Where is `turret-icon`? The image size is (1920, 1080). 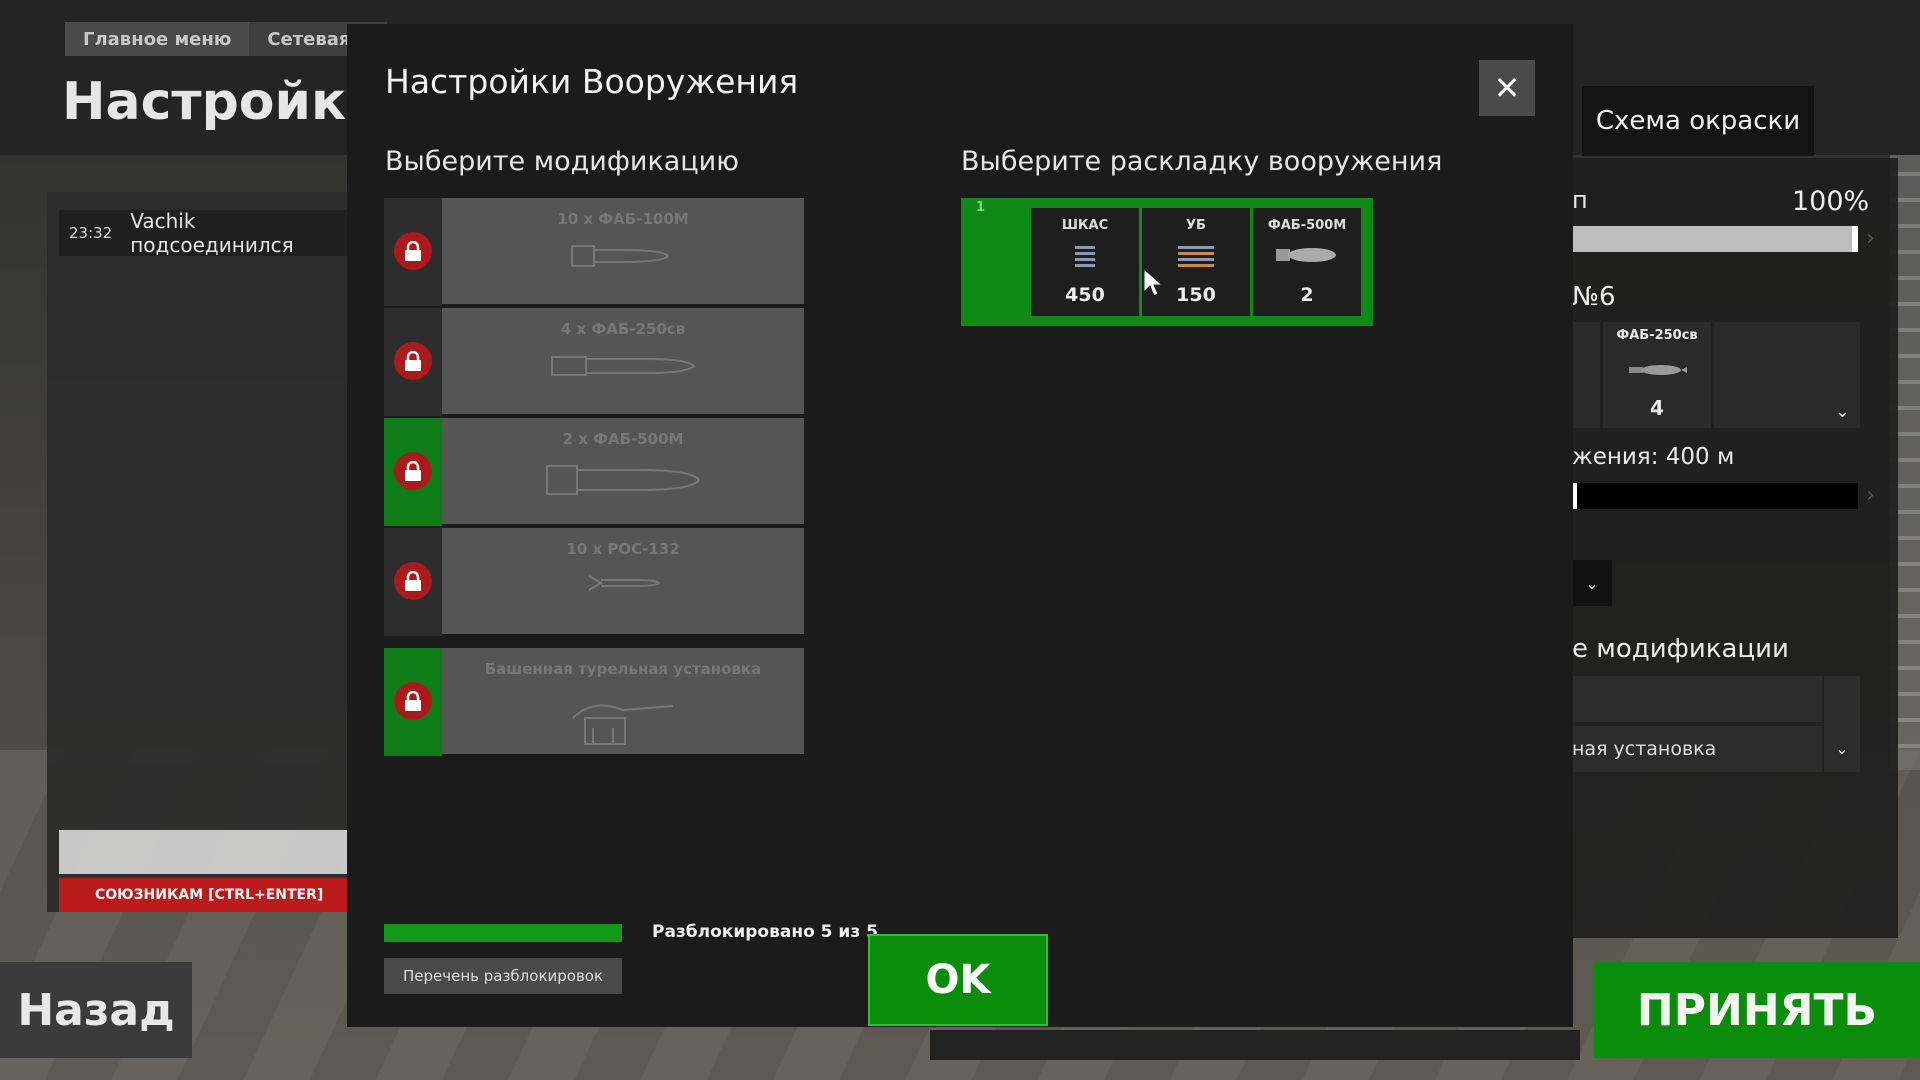
turret-icon is located at coordinates (623, 718).